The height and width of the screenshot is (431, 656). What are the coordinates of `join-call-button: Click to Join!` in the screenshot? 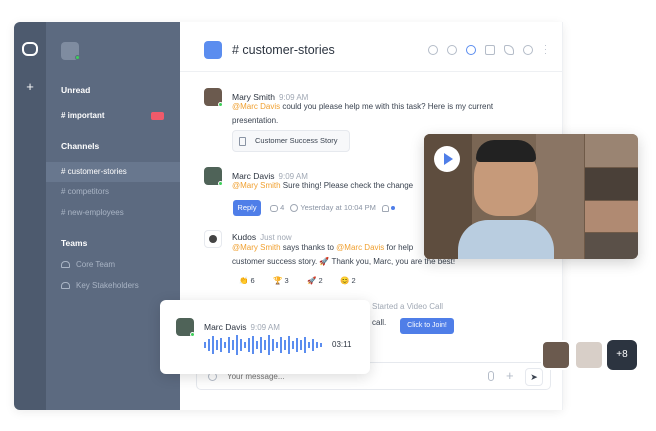 It's located at (427, 326).